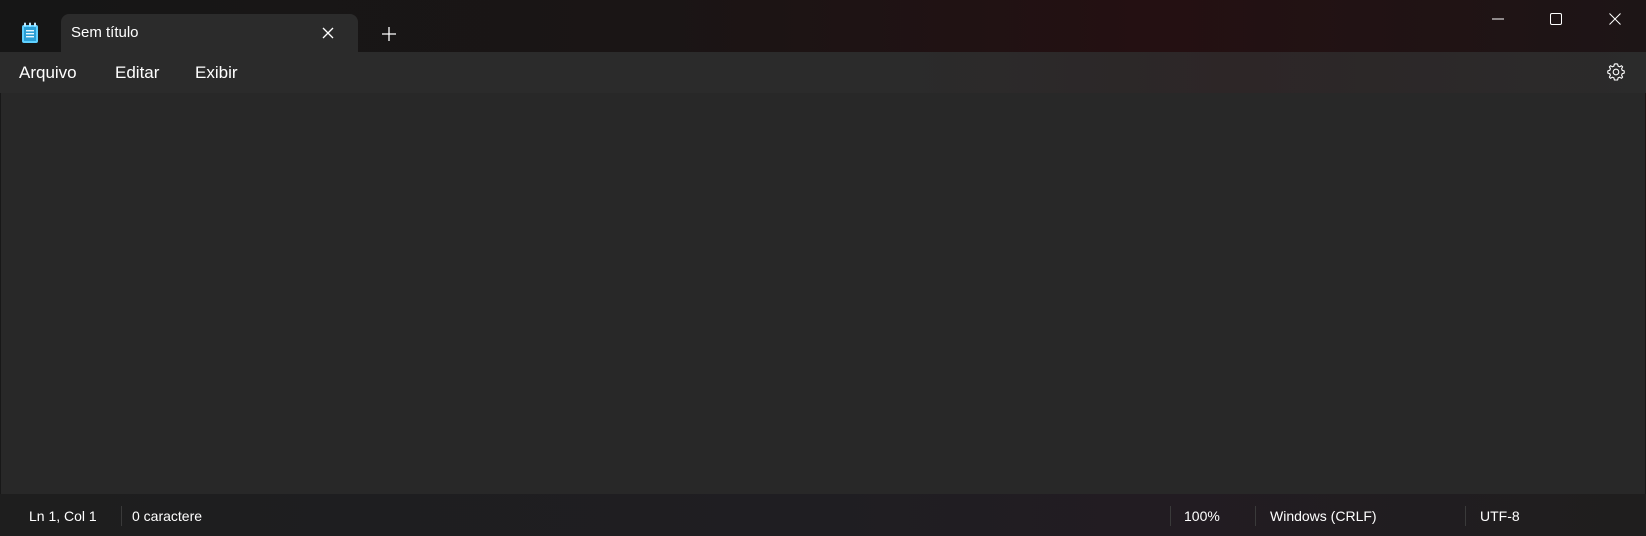 Image resolution: width=1646 pixels, height=536 pixels. What do you see at coordinates (1323, 516) in the screenshot?
I see `line-ending: Windows (CRLF)` at bounding box center [1323, 516].